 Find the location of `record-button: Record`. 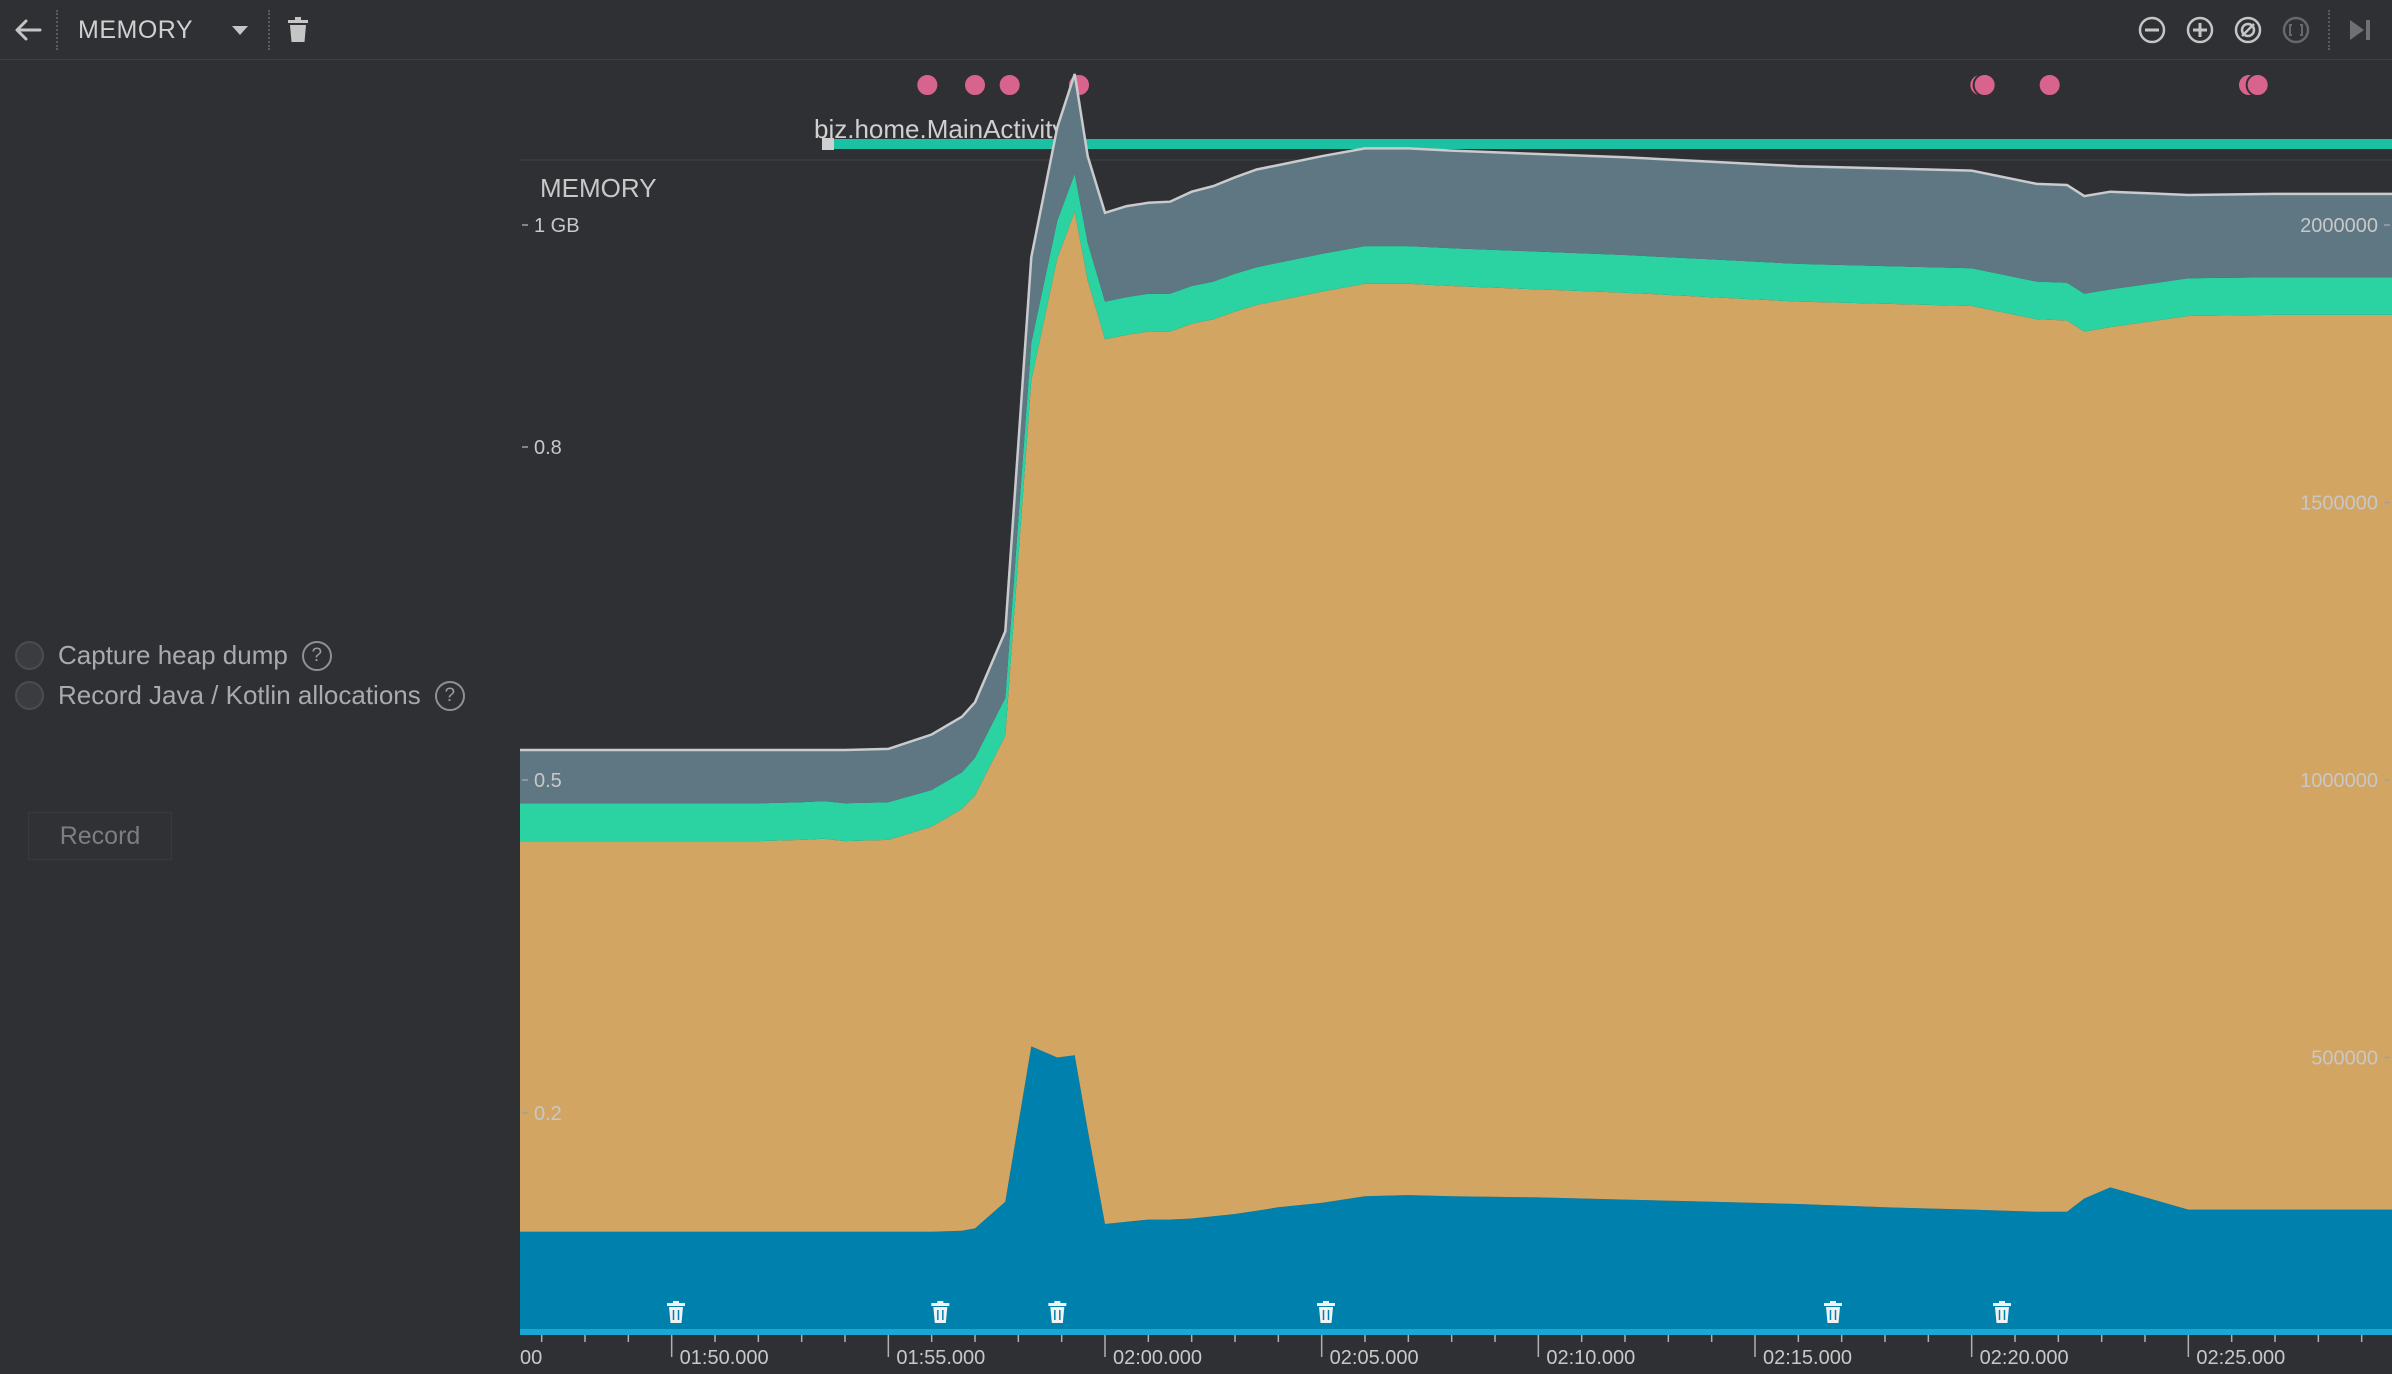

record-button: Record is located at coordinates (100, 836).